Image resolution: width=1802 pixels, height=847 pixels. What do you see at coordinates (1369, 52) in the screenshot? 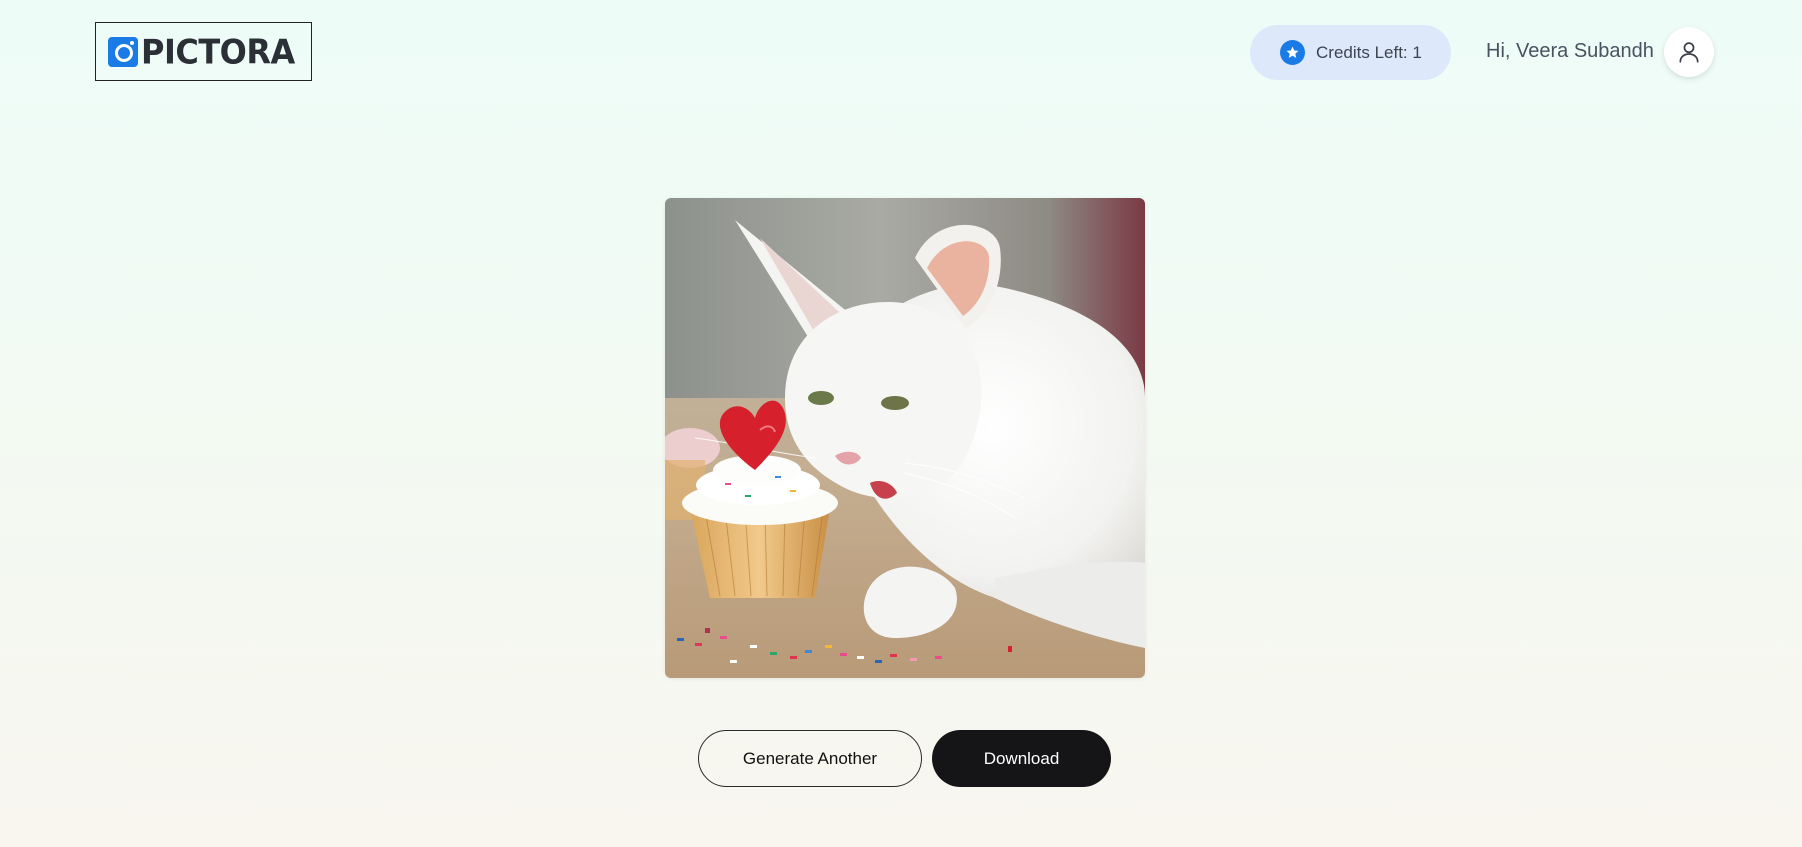
I see `credits-left-text: Credits Left: 1` at bounding box center [1369, 52].